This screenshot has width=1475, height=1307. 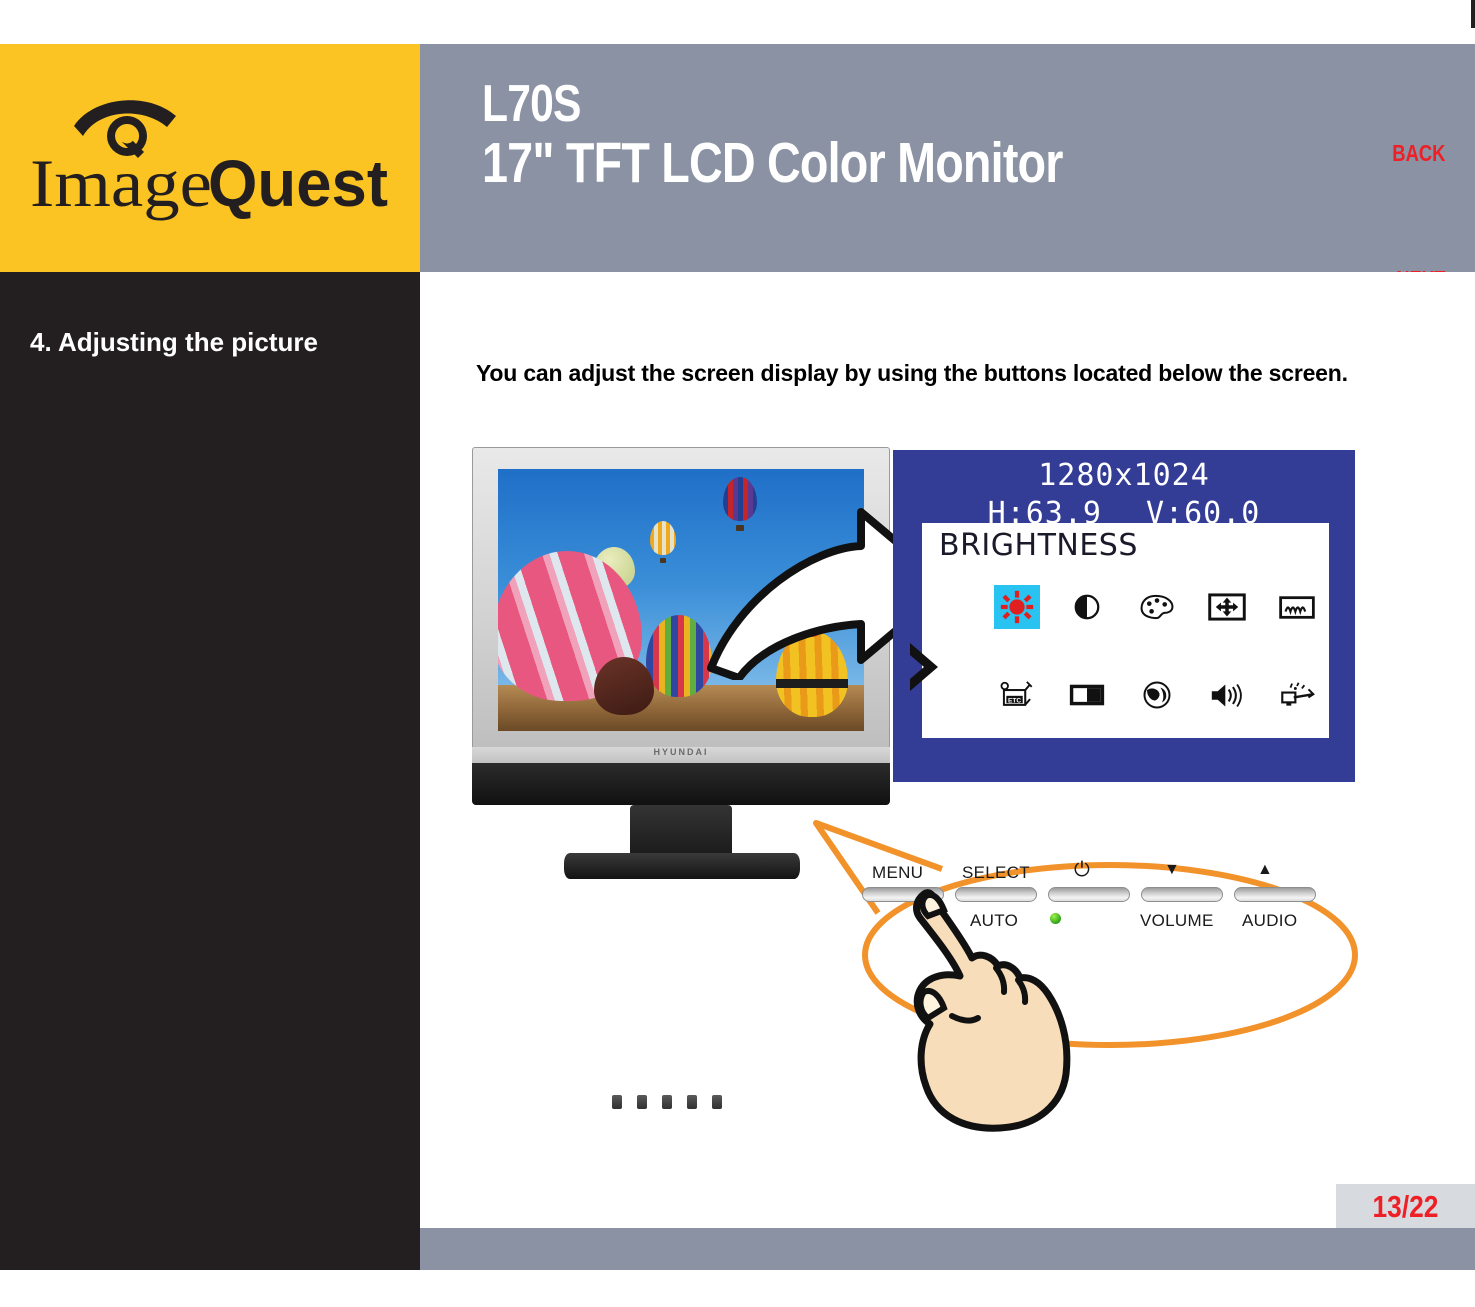 I want to click on monitor-button-strip, so click(x=672, y=1102).